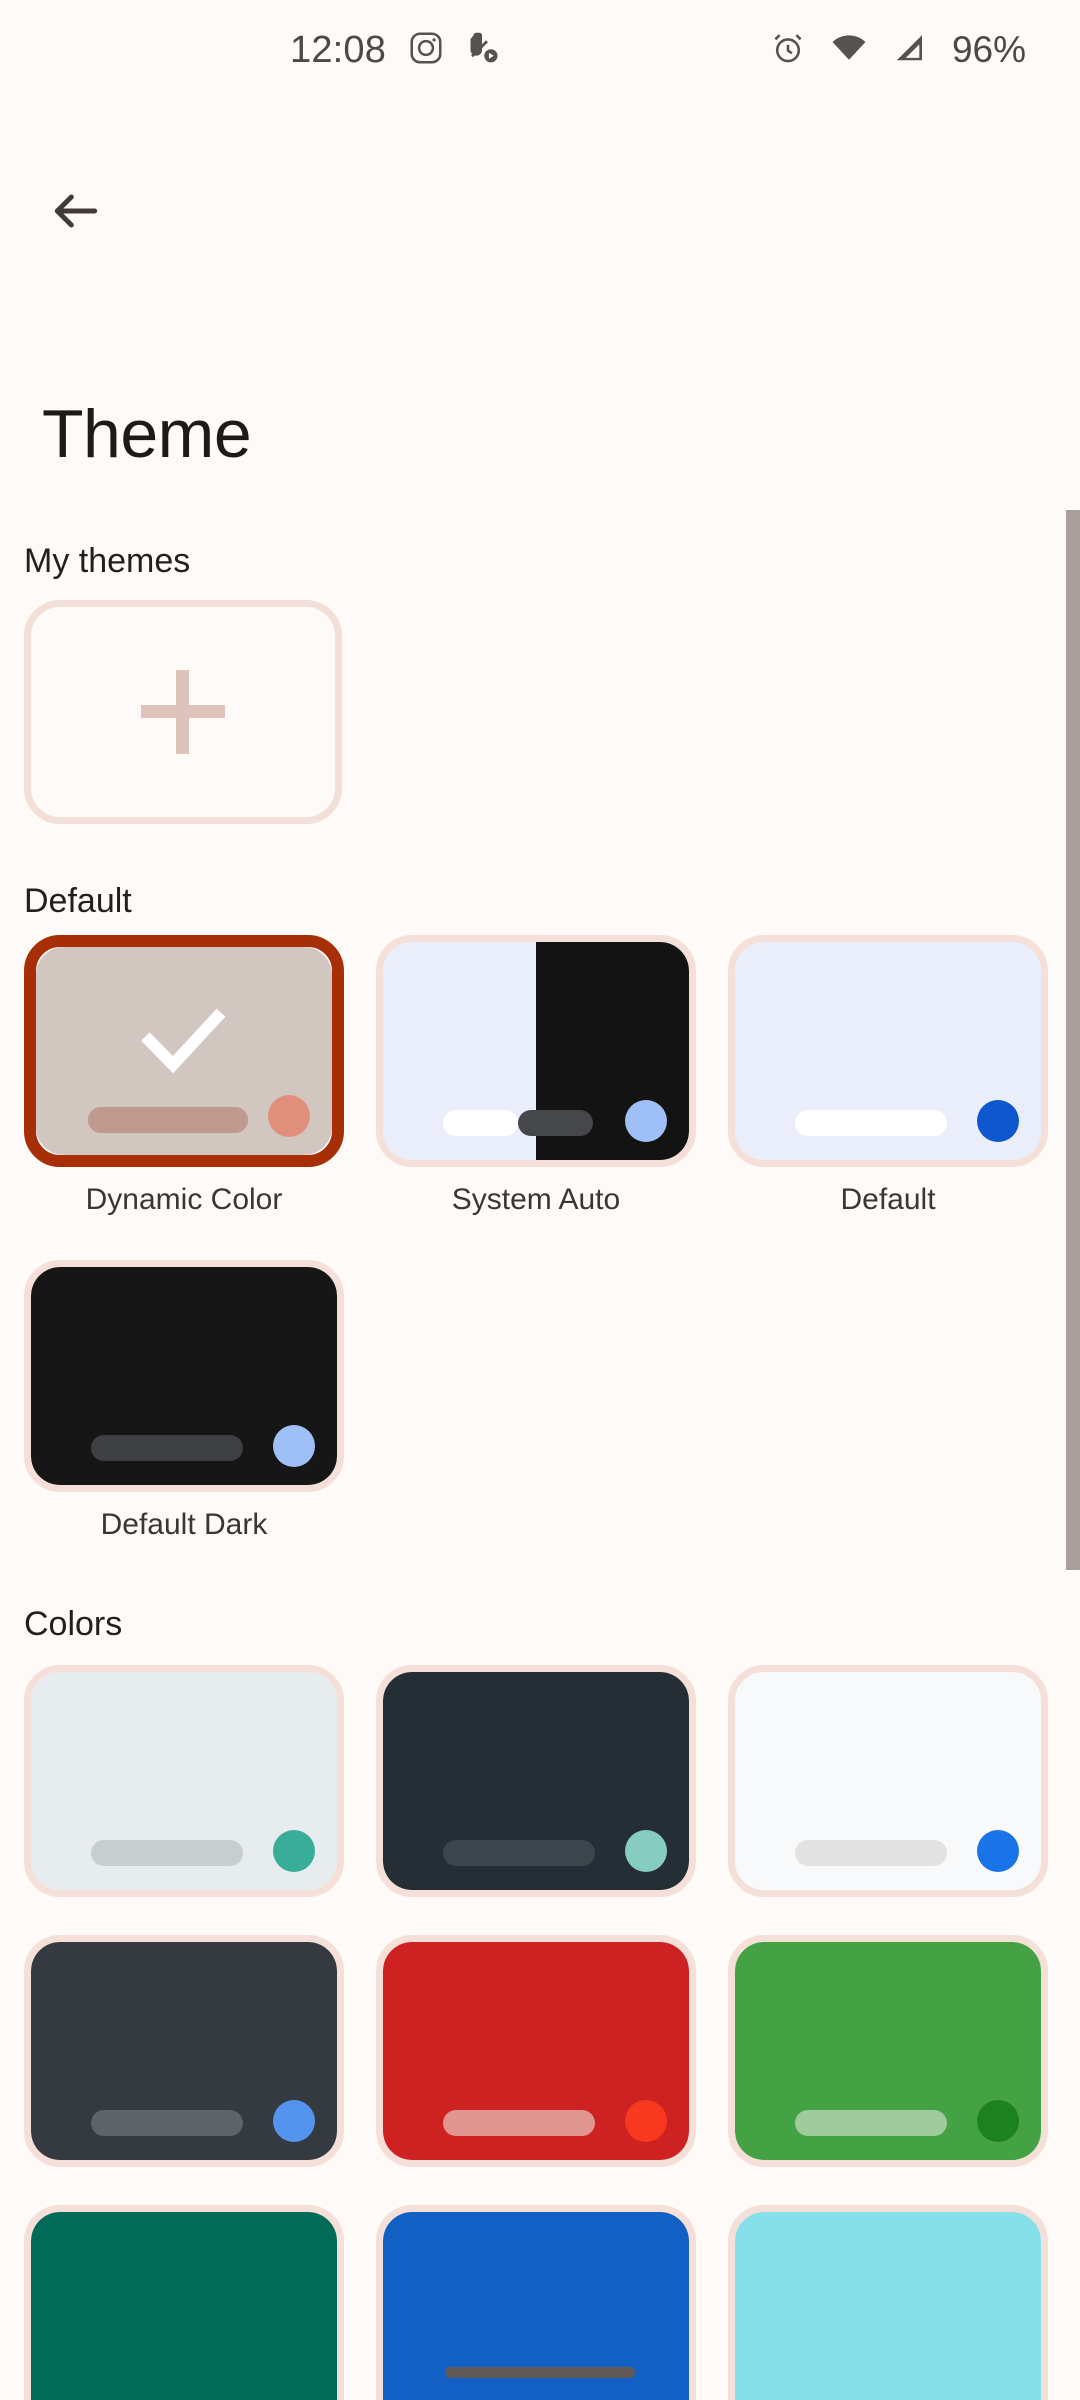 This screenshot has height=2400, width=1080. I want to click on wifi-icon, so click(849, 50).